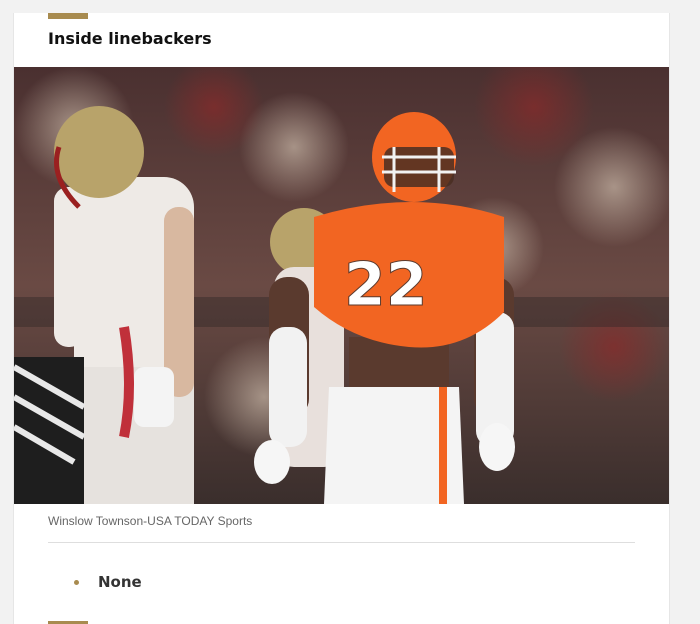  I want to click on list-item: None, so click(108, 582).